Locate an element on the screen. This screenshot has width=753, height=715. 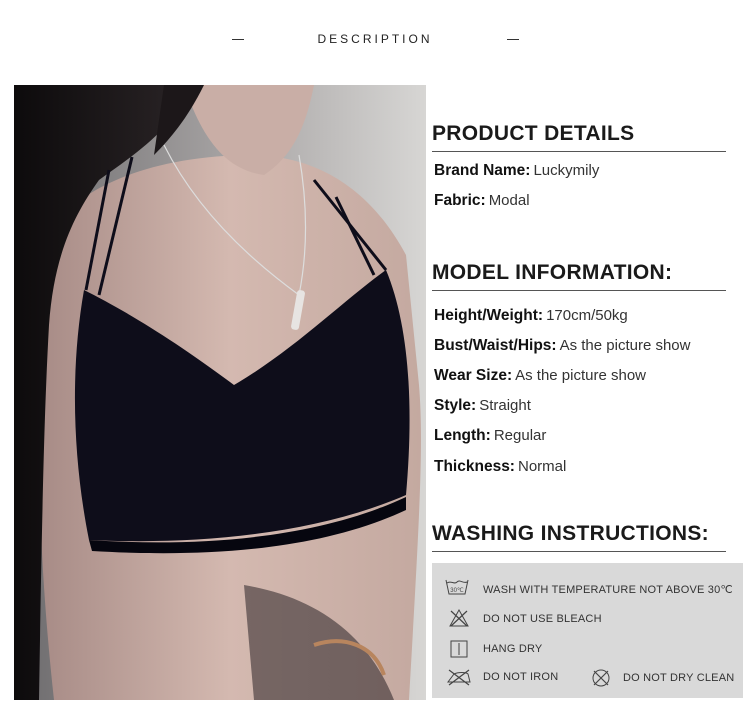
detail-value: Luckymily is located at coordinates (566, 170).